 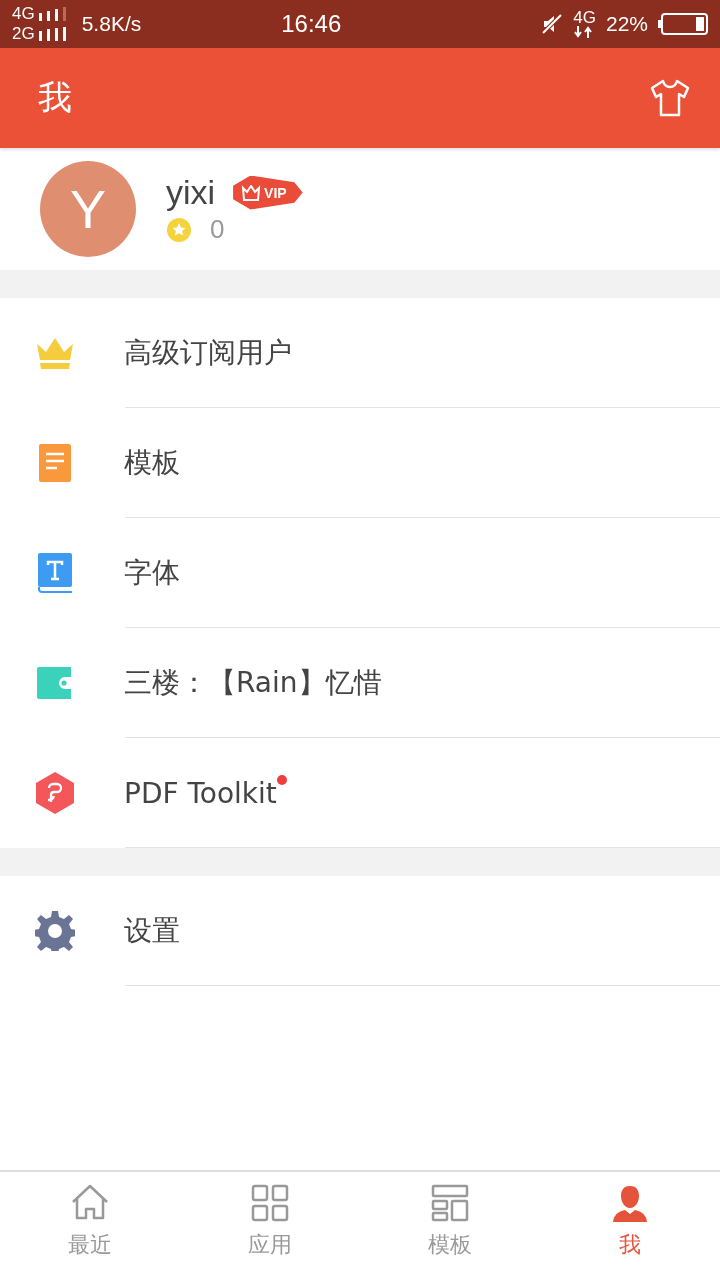 I want to click on network-speed: 5.8K/s, so click(x=111, y=24).